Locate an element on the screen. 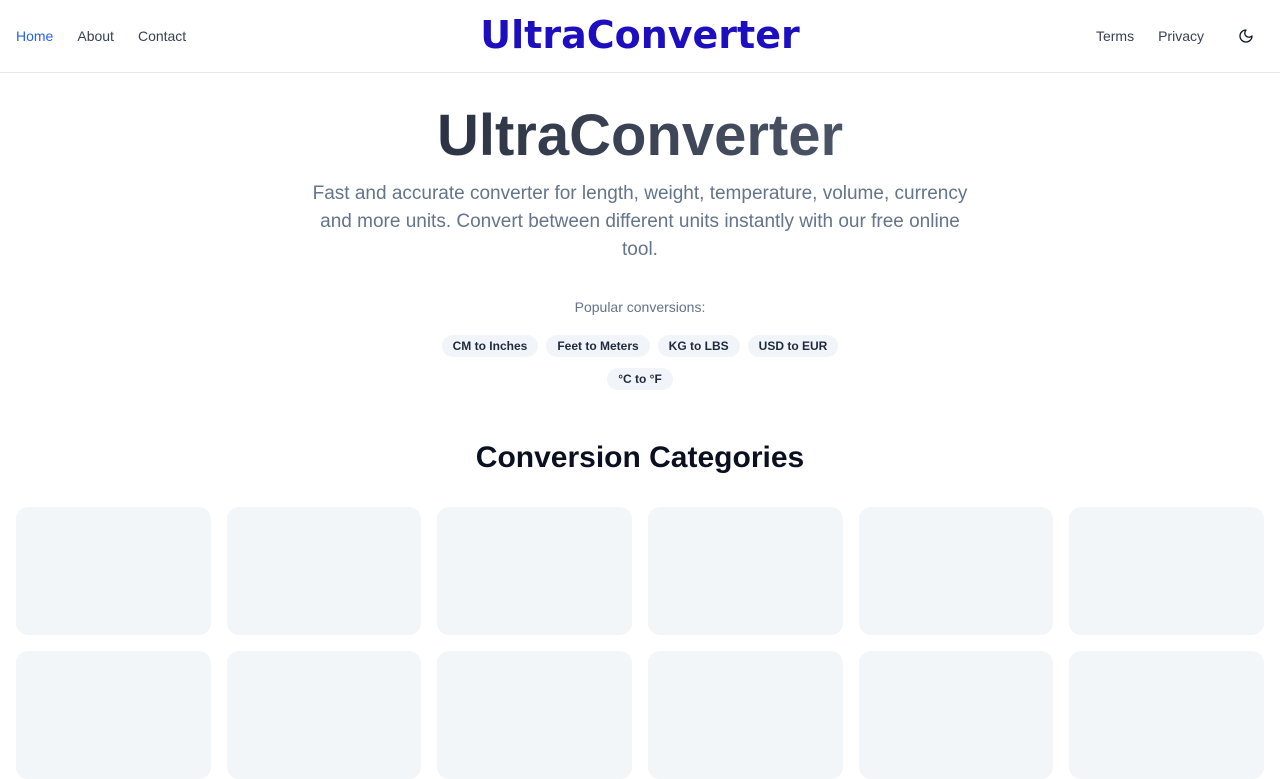  categories-title: Conversion Categories is located at coordinates (640, 457).